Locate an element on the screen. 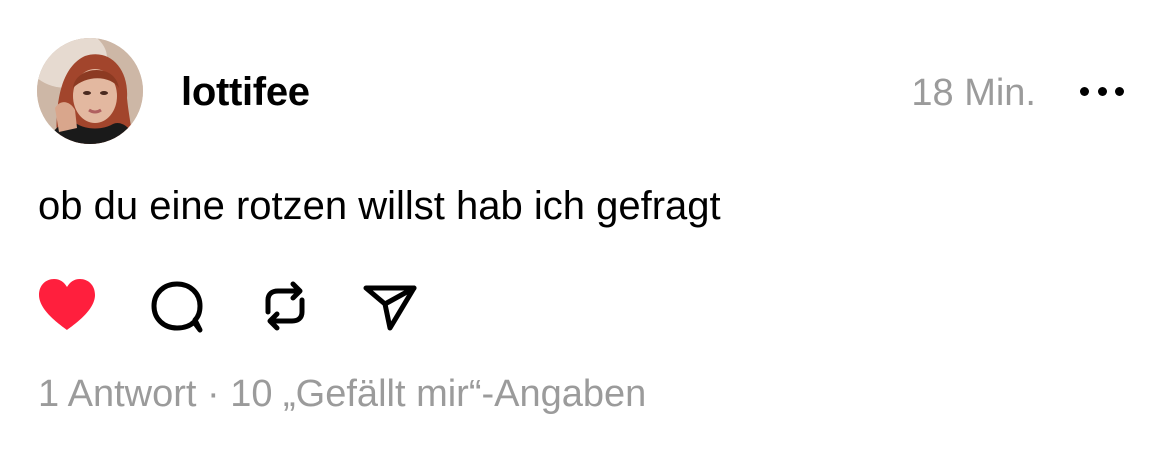 This screenshot has height=456, width=1170. comment-icon is located at coordinates (177, 307).